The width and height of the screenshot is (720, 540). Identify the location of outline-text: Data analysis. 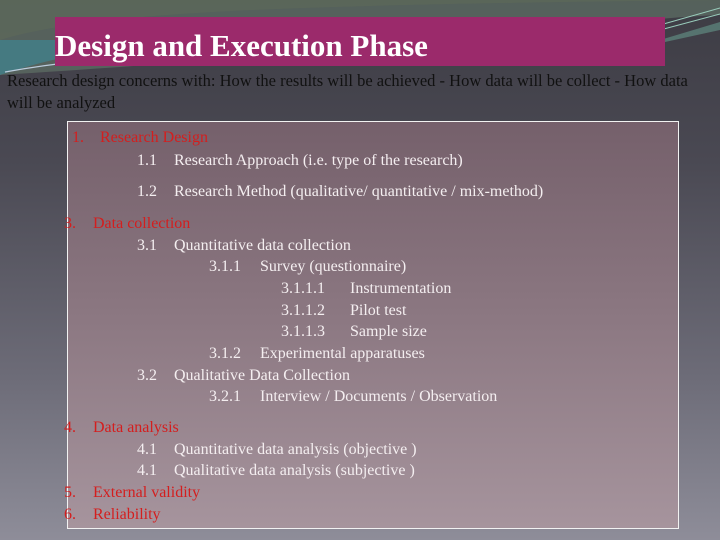
(136, 427).